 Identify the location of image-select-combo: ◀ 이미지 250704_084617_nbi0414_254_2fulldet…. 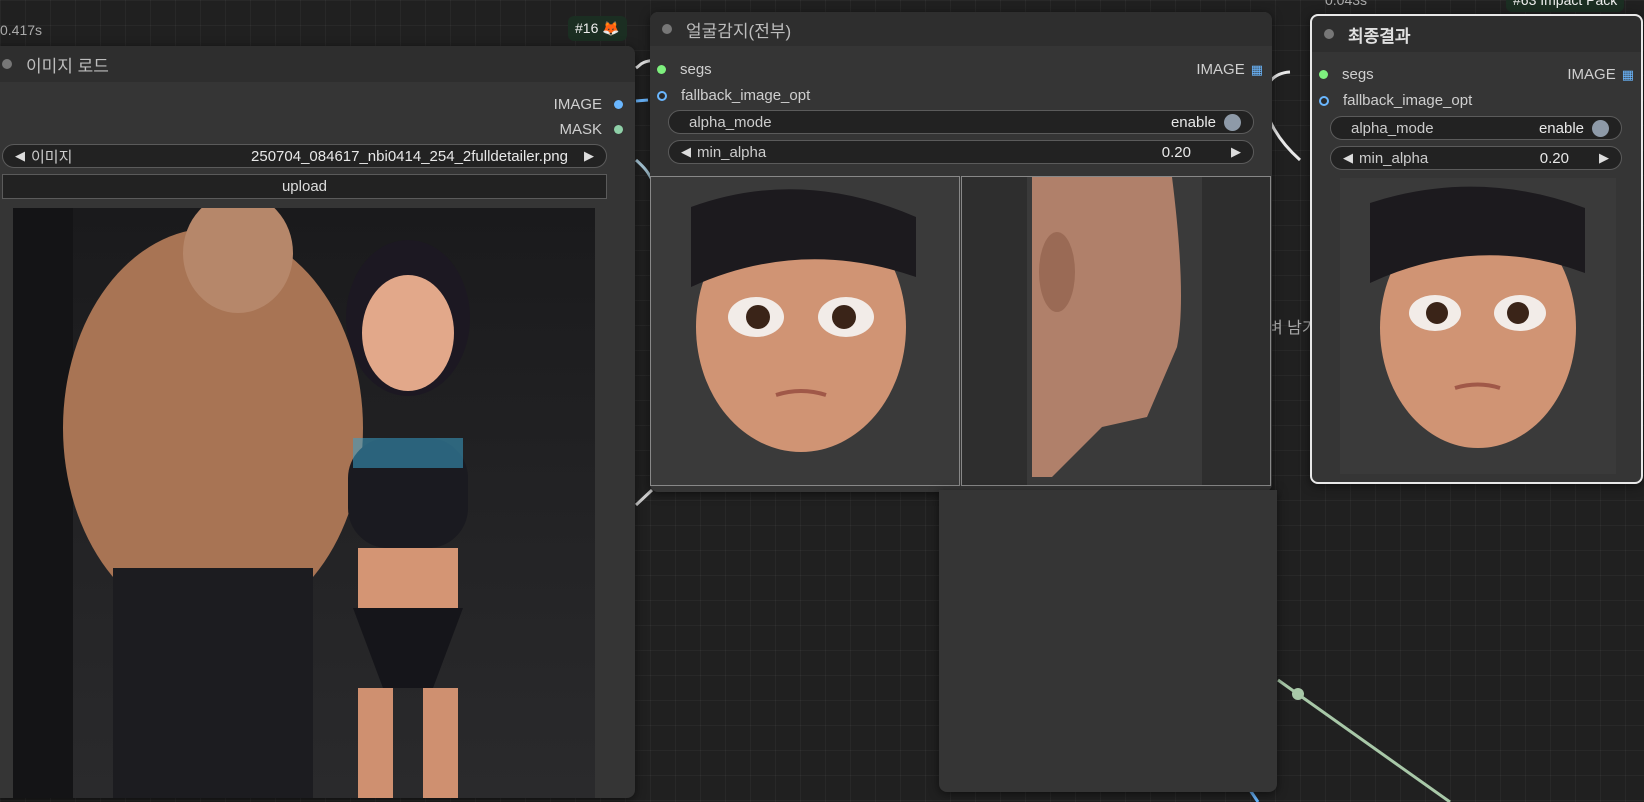
(304, 156).